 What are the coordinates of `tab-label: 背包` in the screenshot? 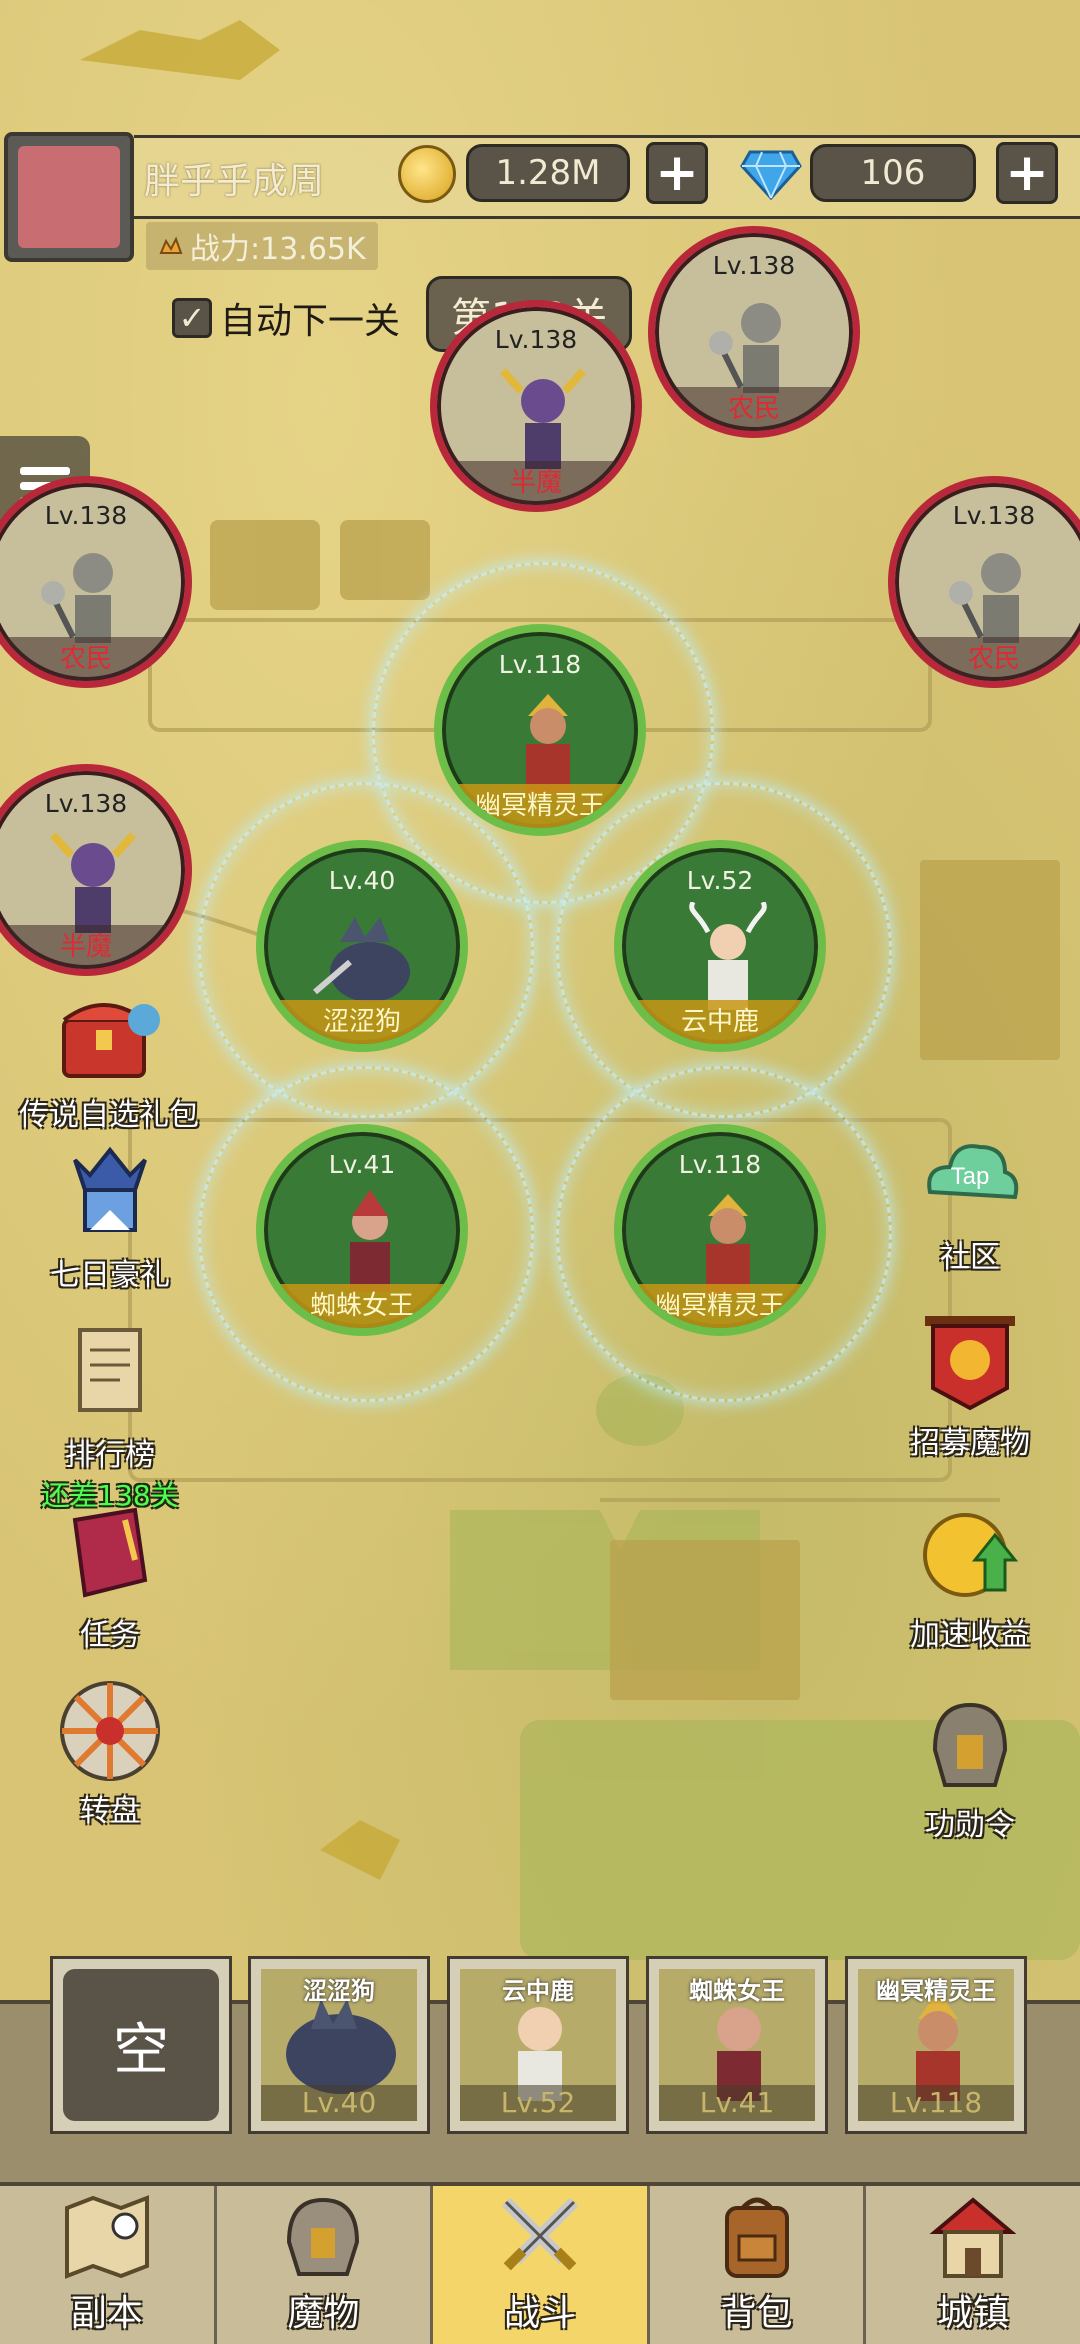 It's located at (756, 2313).